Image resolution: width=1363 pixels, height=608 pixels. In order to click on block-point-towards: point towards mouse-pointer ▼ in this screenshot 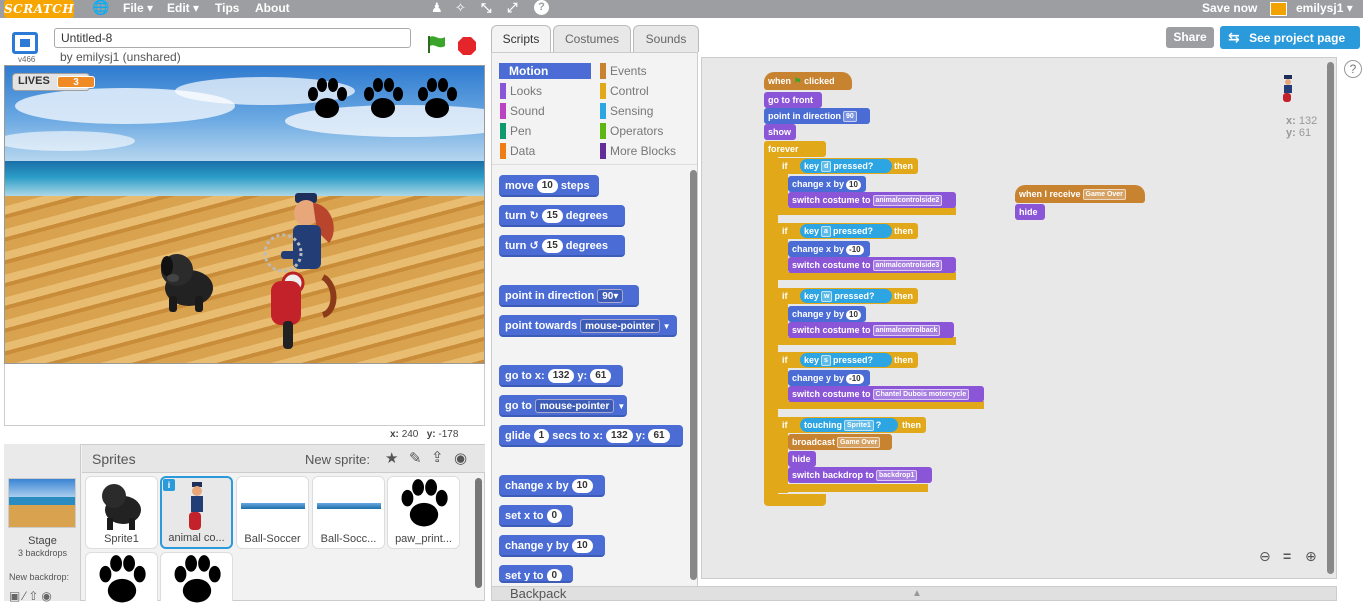, I will do `click(588, 326)`.